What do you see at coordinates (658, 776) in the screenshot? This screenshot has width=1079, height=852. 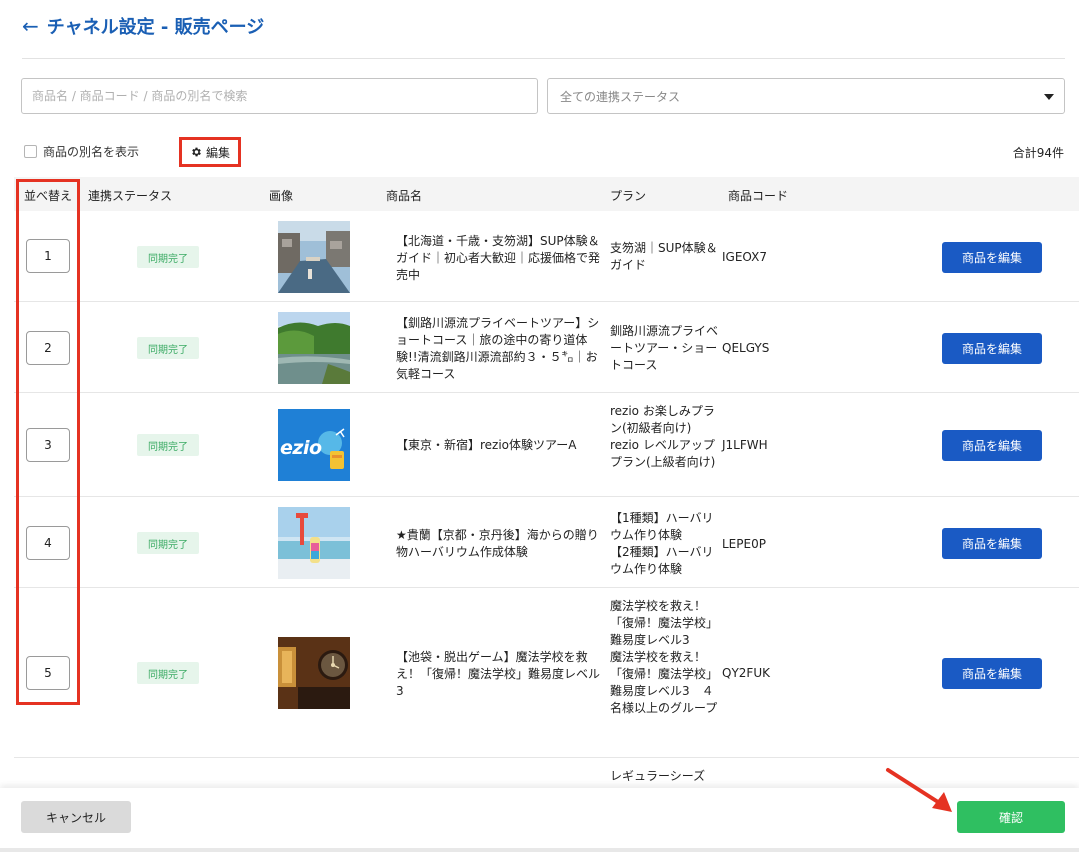 I see `plan-name: レギュラーシーズ` at bounding box center [658, 776].